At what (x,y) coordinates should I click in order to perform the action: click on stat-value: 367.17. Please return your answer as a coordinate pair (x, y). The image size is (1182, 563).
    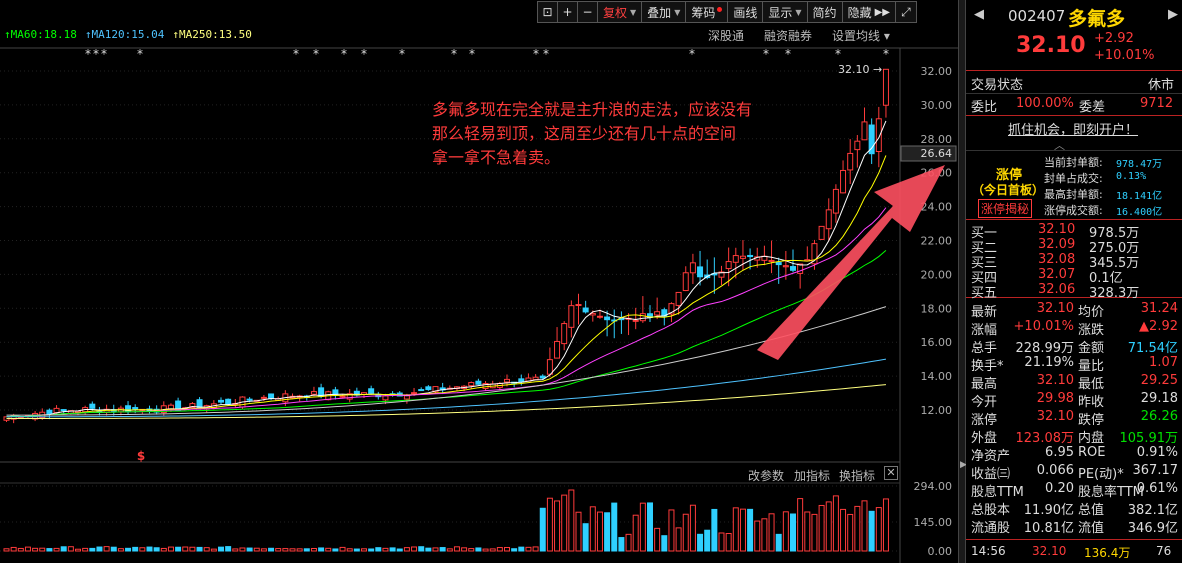
    Looking at the image, I should click on (1155, 470).